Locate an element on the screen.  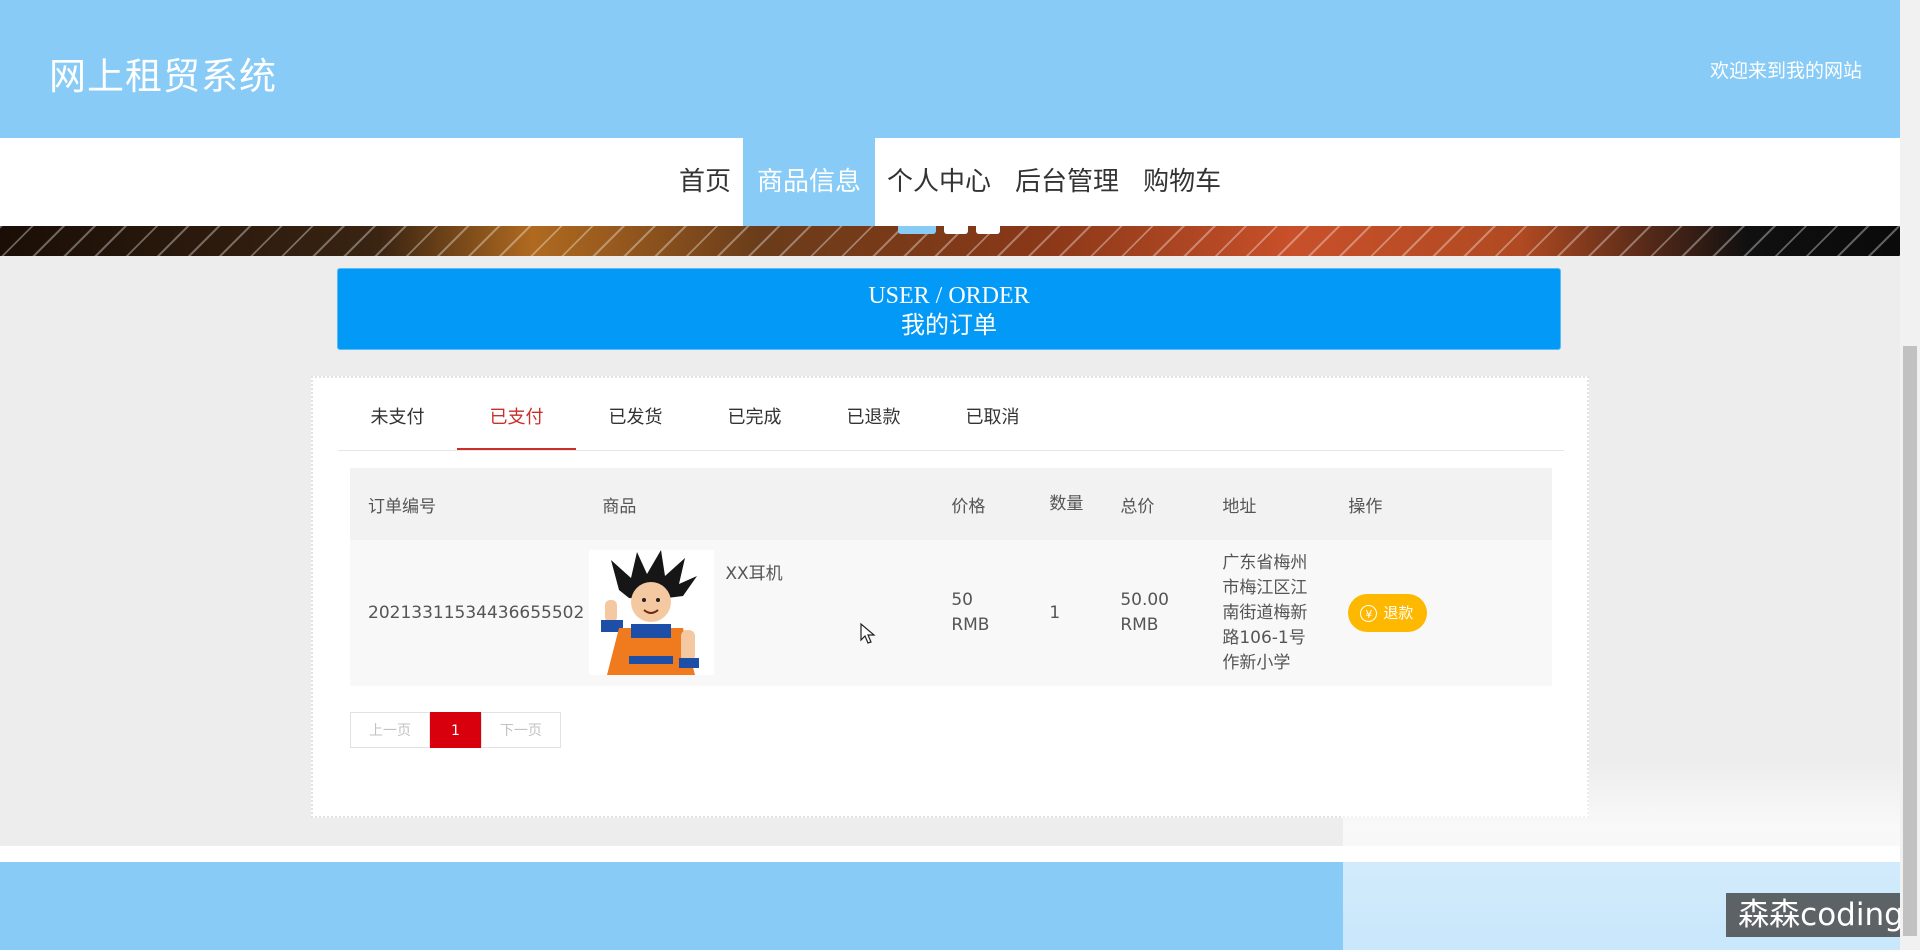
page-title-cn: 我的订单 is located at coordinates (949, 325).